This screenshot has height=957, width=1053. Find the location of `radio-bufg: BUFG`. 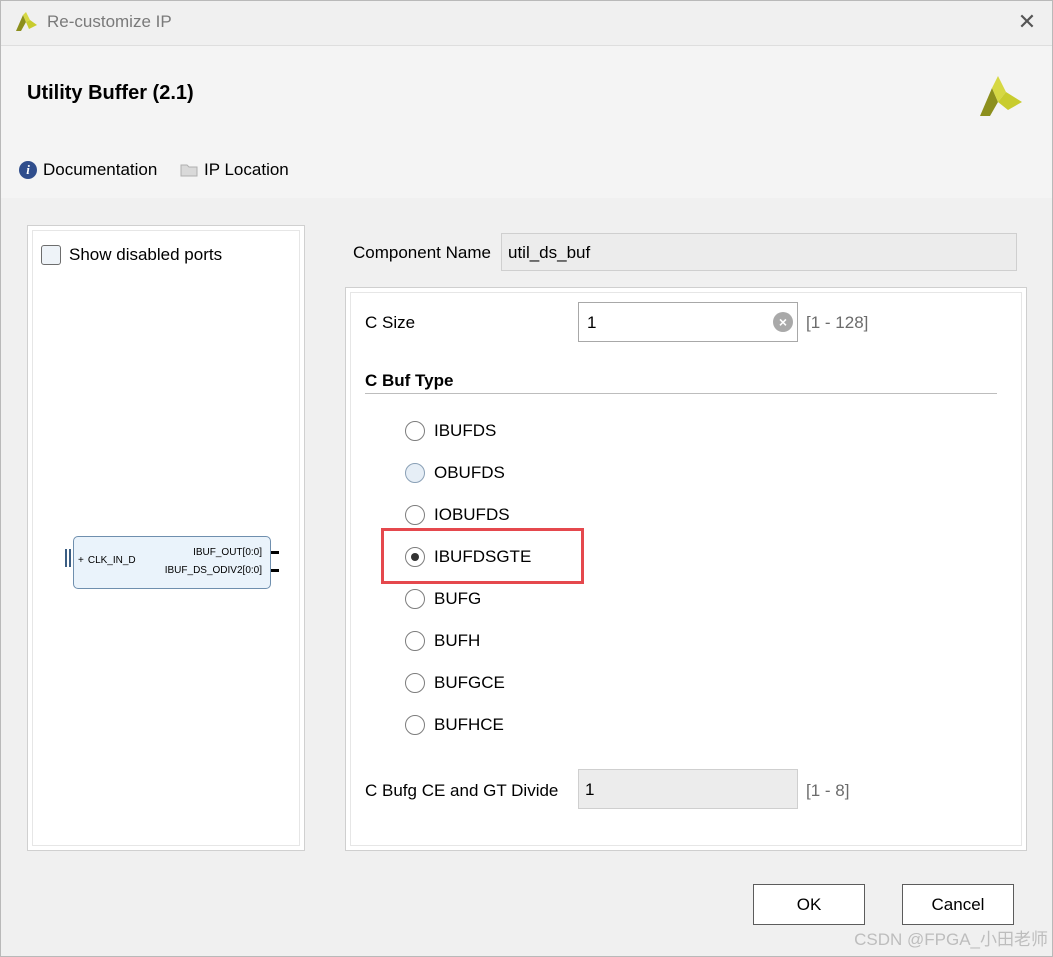

radio-bufg: BUFG is located at coordinates (443, 599).